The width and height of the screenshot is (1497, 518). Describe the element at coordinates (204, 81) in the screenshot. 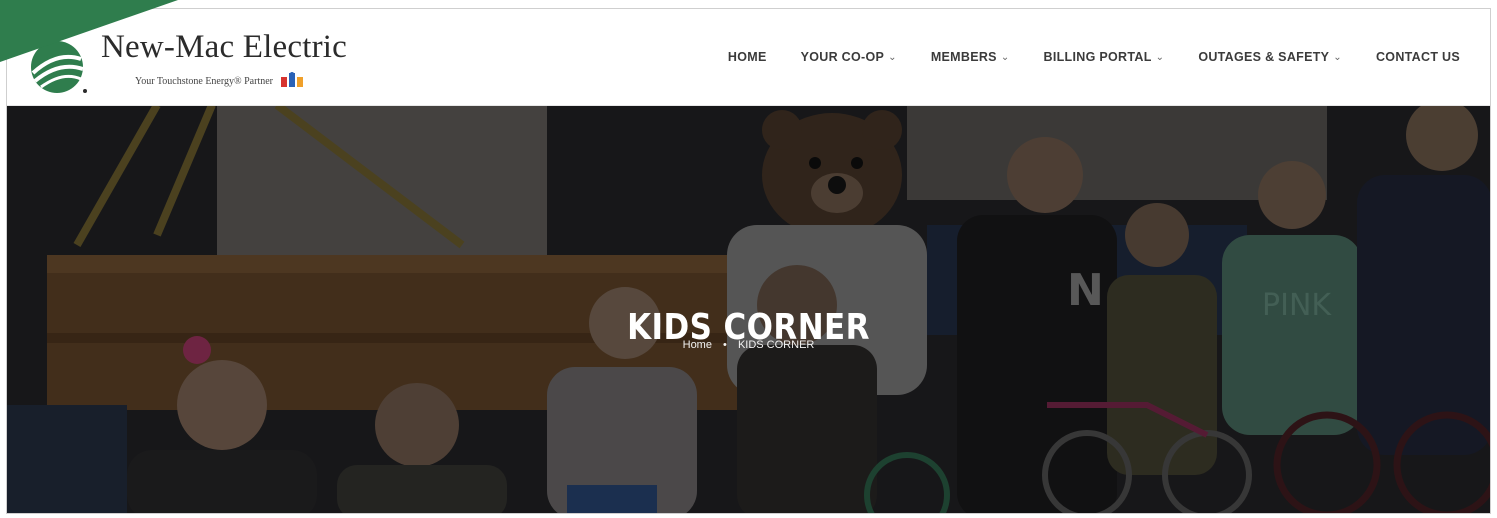

I see `brand-tagline: Your Touchstone Energy® Partner` at that location.